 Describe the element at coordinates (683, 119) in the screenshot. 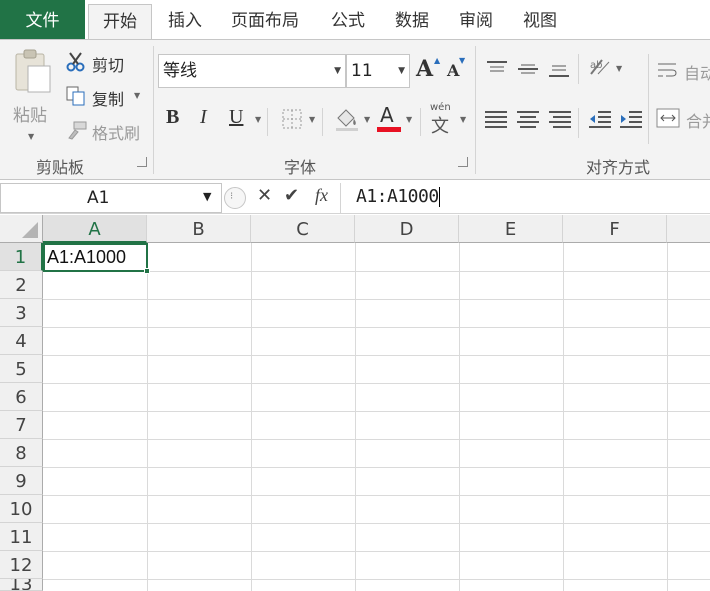

I see `merge-center-button: 合并` at that location.